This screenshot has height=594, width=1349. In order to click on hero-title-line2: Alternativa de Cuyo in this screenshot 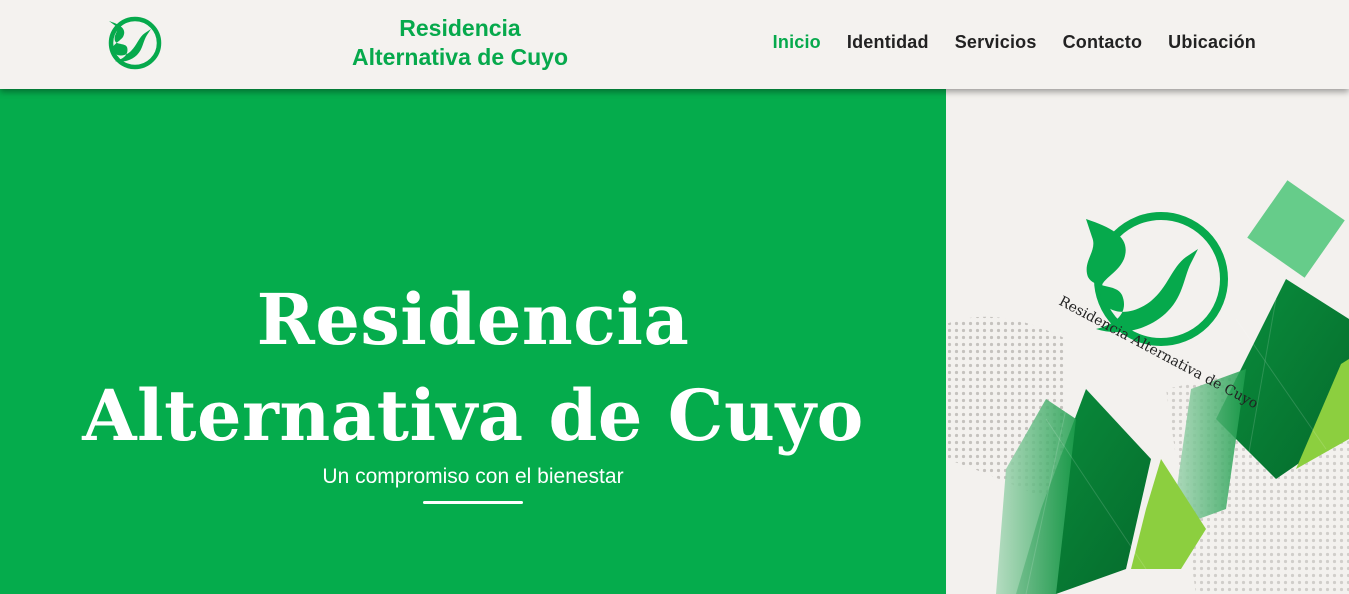, I will do `click(473, 415)`.